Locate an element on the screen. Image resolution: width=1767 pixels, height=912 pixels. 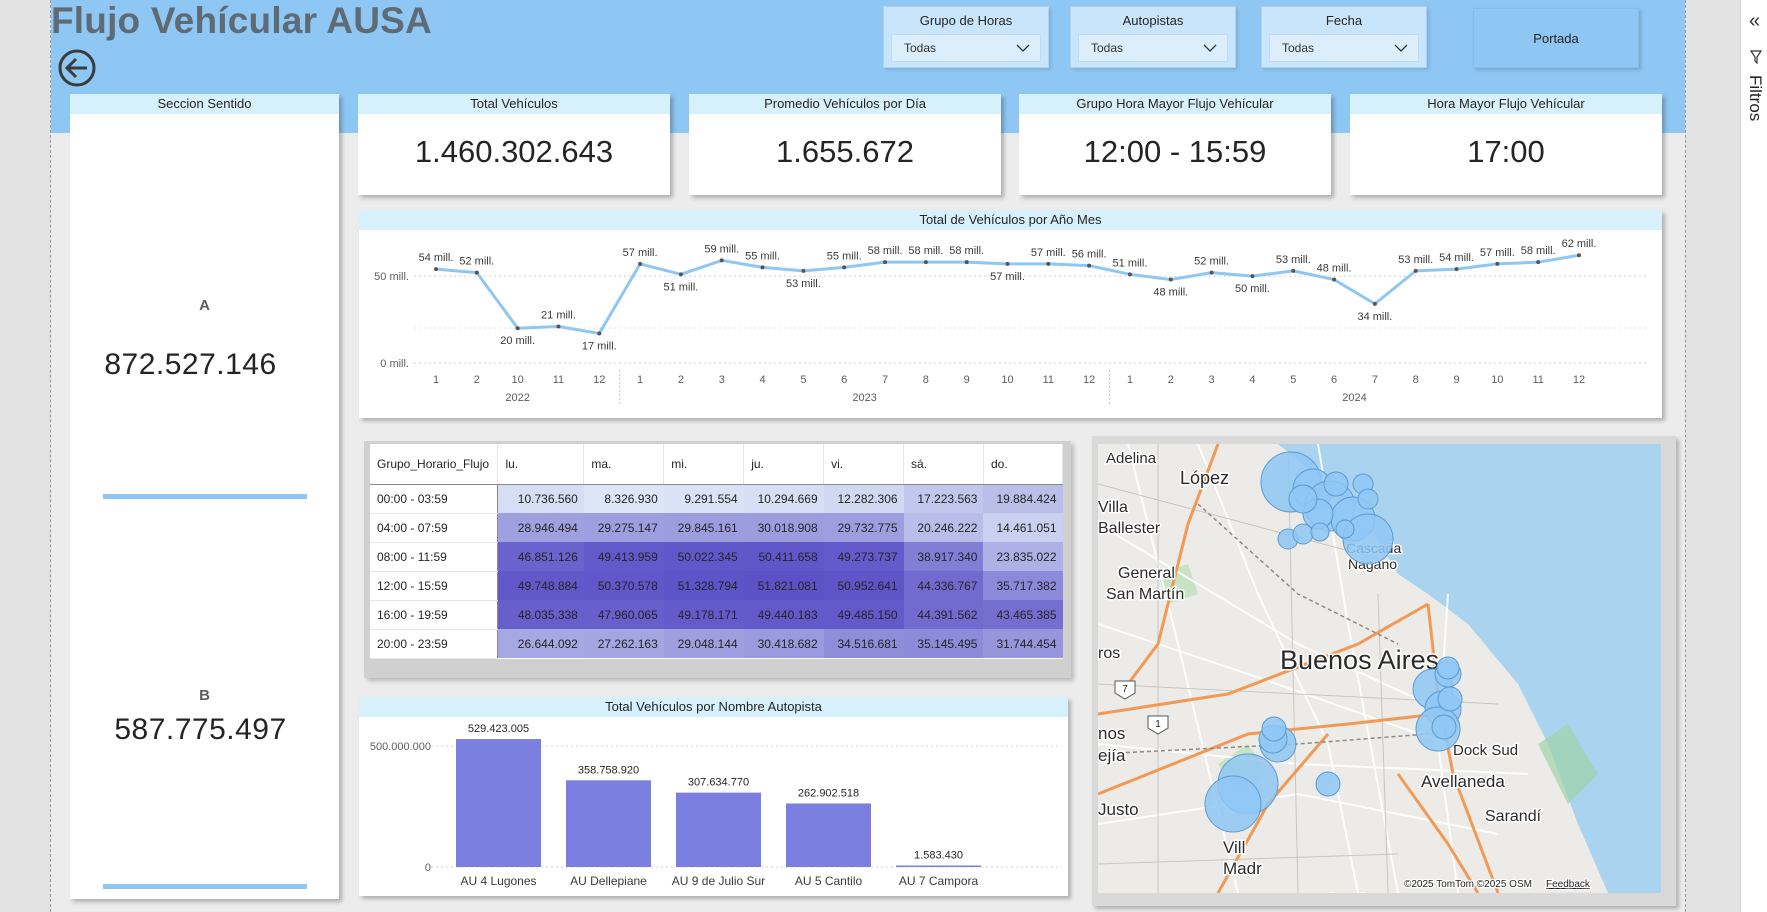
slicer-grupo-horas: Grupo de Horas Todas is located at coordinates (966, 37).